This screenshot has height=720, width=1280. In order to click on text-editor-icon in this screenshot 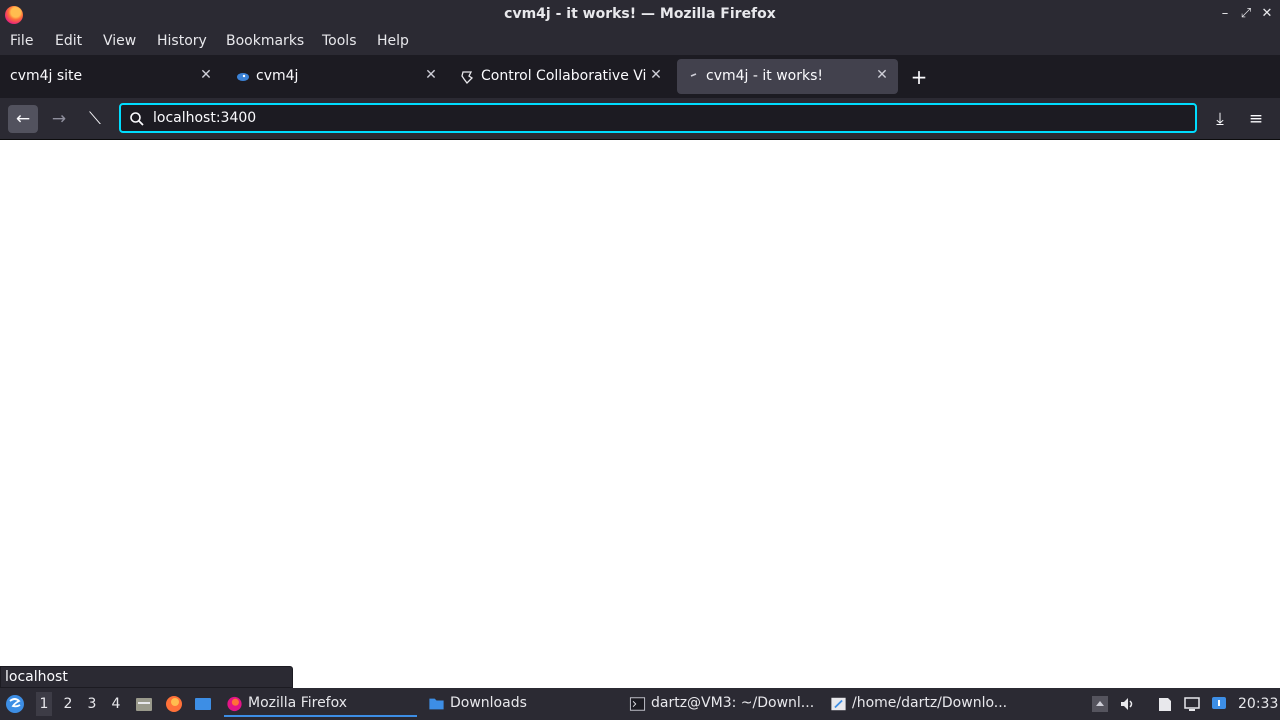, I will do `click(838, 704)`.